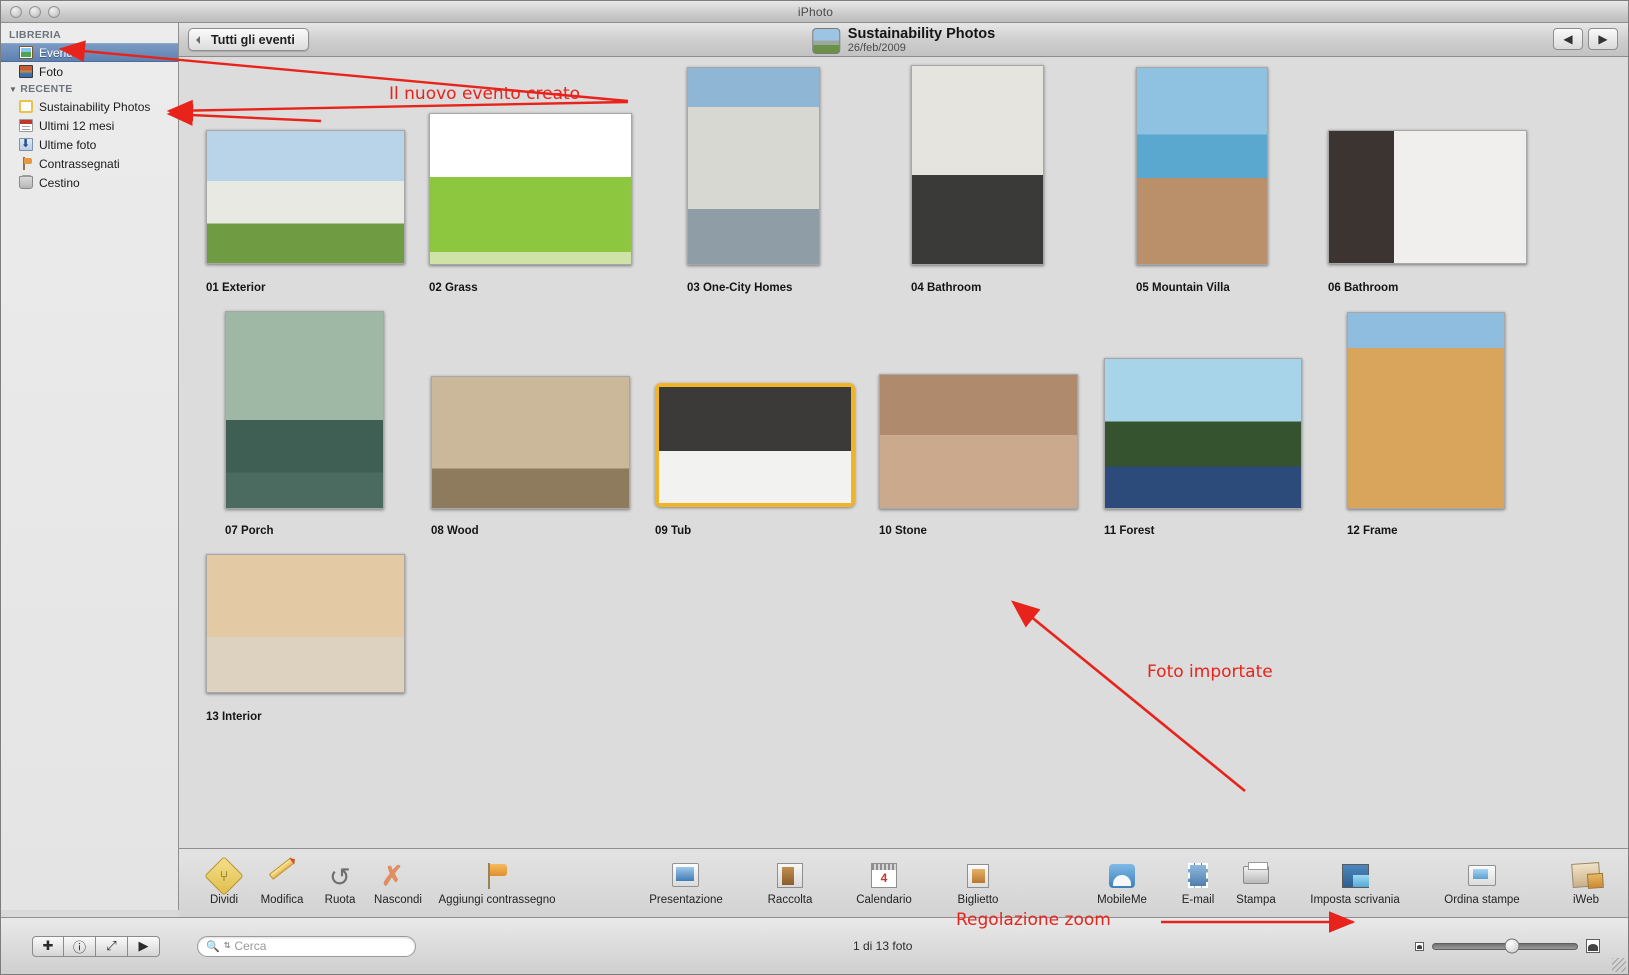 The width and height of the screenshot is (1629, 975). What do you see at coordinates (1355, 883) in the screenshot?
I see `toolbar-imposta-scrivania-button: Imposta scrivania` at bounding box center [1355, 883].